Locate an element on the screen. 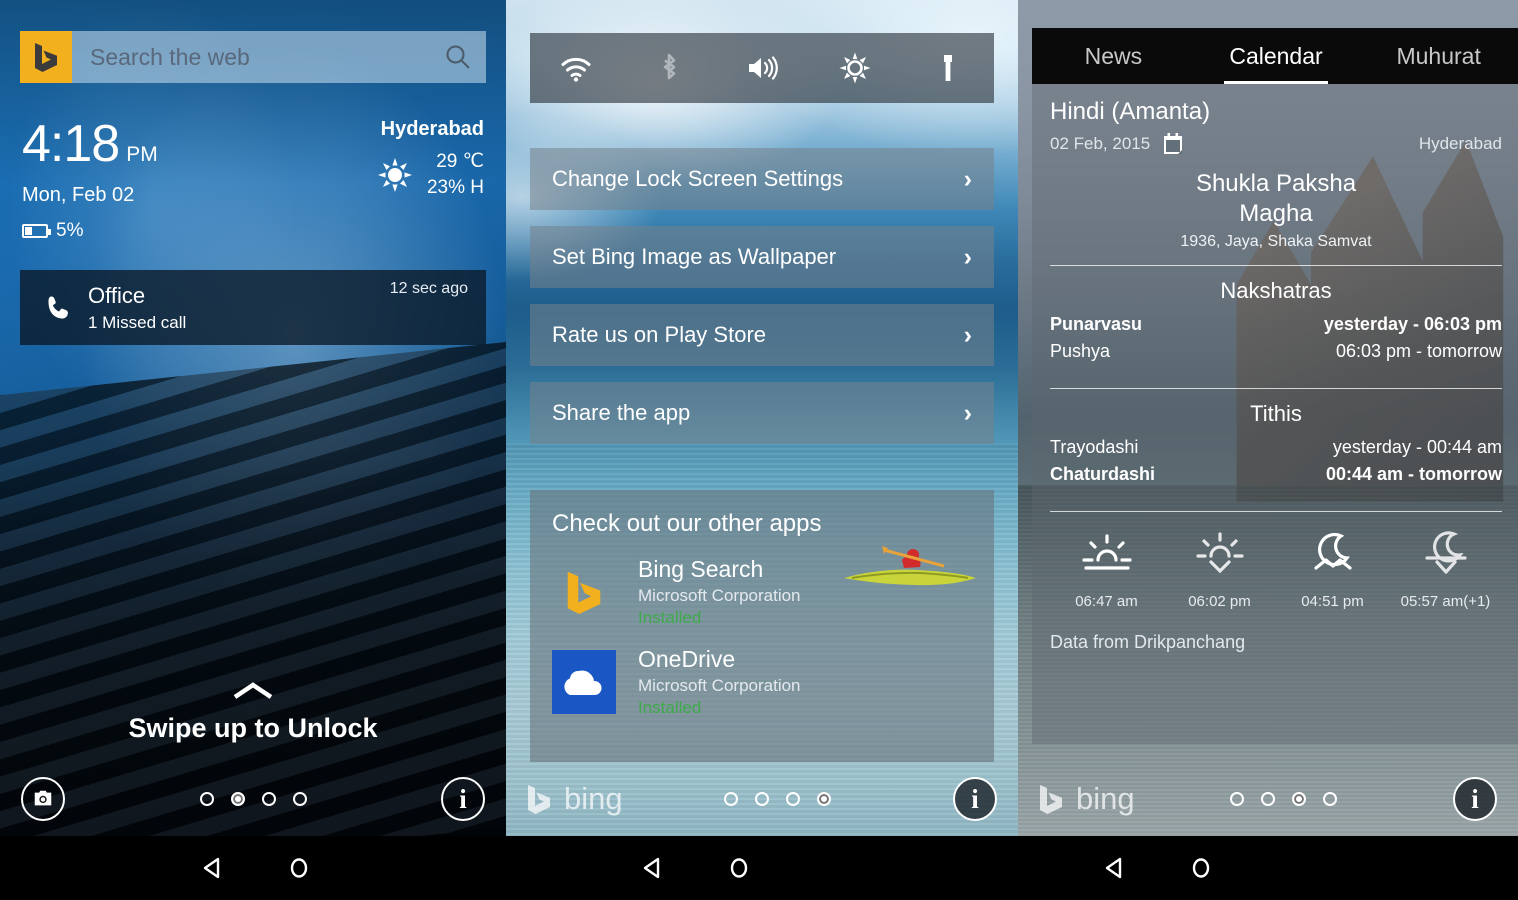 The image size is (1518, 900). tithi-span: yesterday - 00:44 am is located at coordinates (1417, 447).